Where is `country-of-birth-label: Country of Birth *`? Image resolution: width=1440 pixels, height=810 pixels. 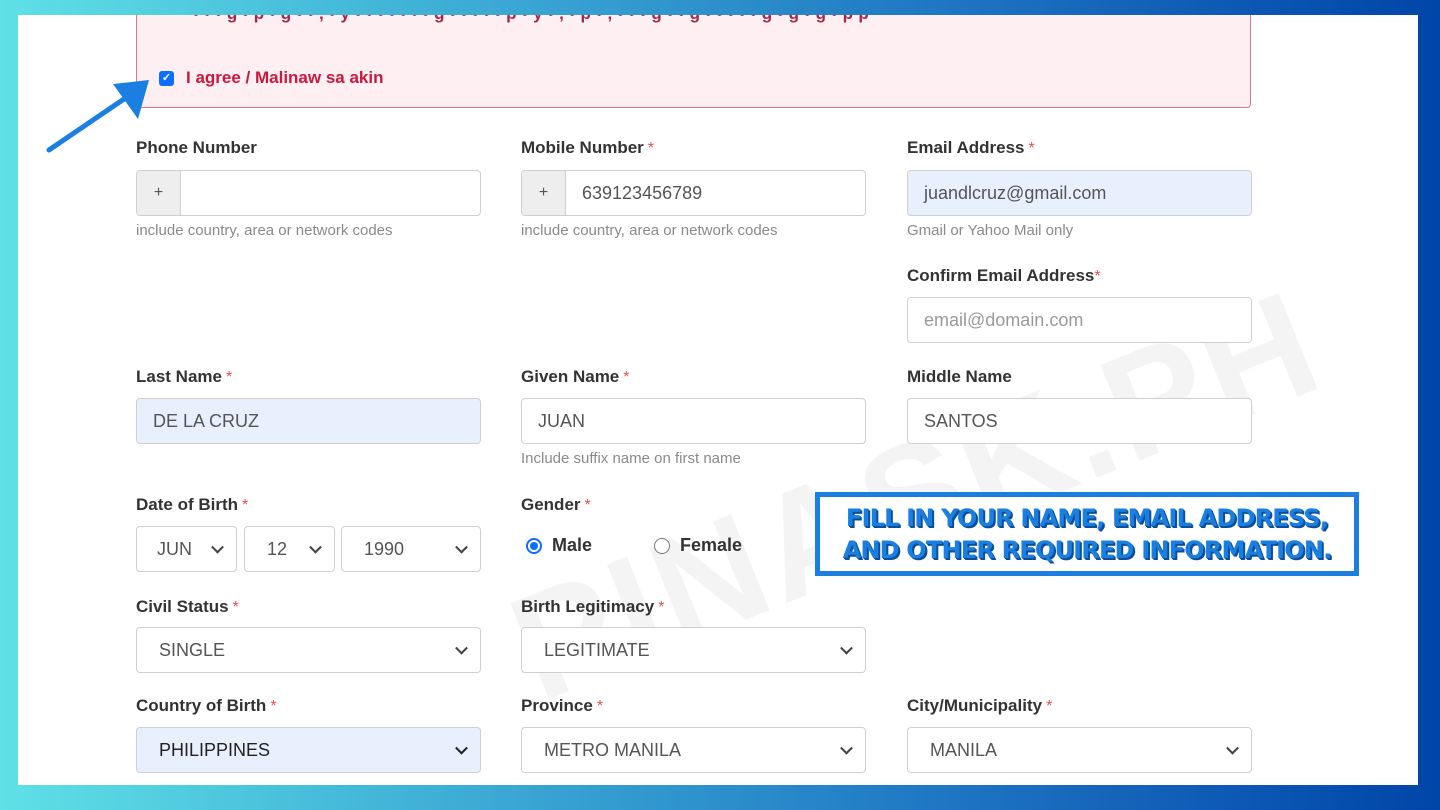 country-of-birth-label: Country of Birth * is located at coordinates (206, 705).